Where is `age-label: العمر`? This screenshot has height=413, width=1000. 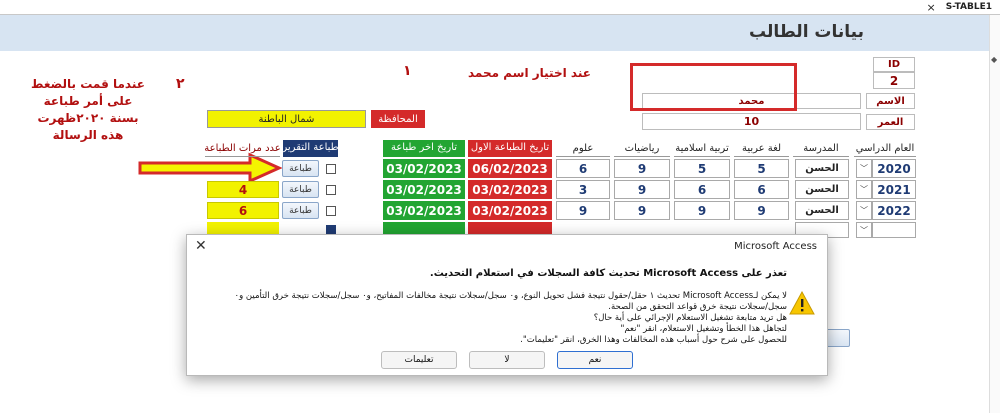
age-label: العمر is located at coordinates (890, 122).